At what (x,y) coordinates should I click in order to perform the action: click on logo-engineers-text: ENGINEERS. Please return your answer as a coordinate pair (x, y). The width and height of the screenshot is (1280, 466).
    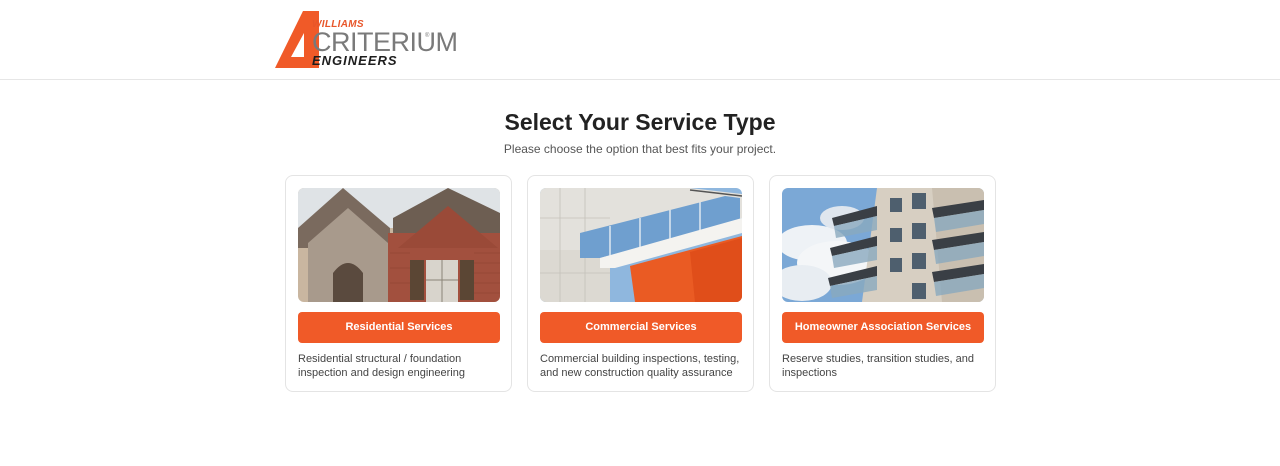
    Looking at the image, I should click on (355, 60).